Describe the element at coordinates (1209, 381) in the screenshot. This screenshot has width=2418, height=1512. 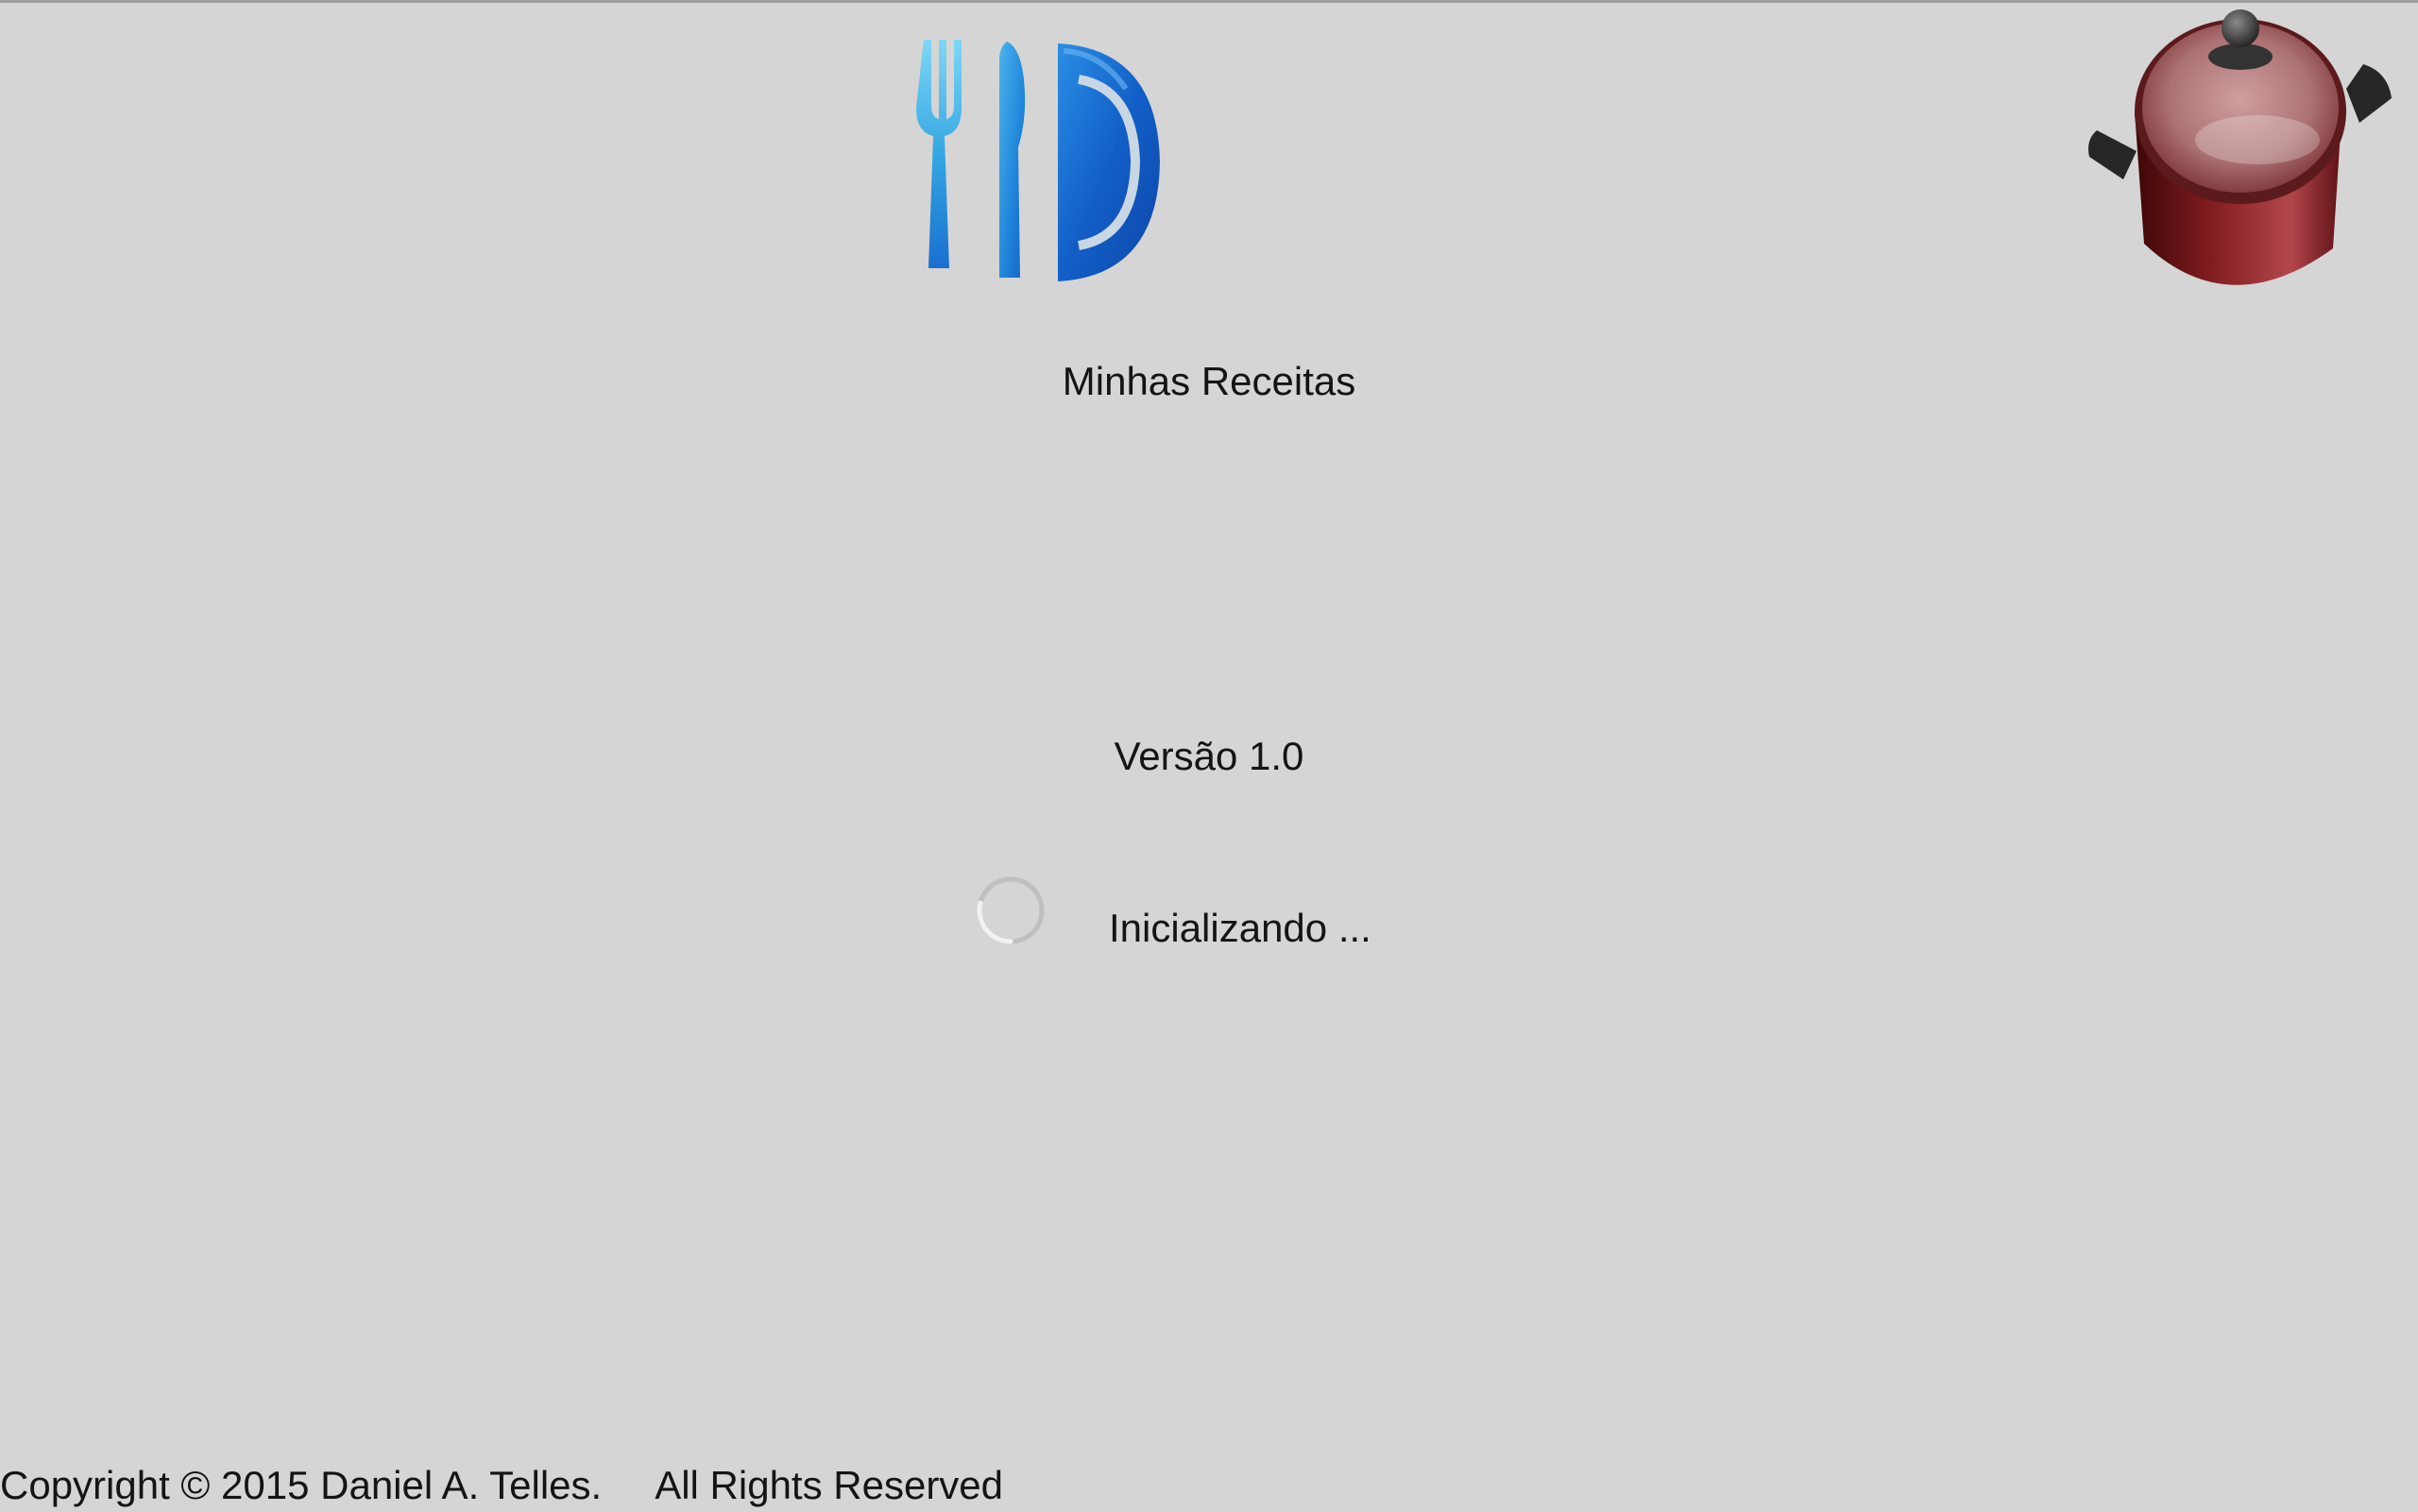
I see `app-title: Minhas Receitas` at that location.